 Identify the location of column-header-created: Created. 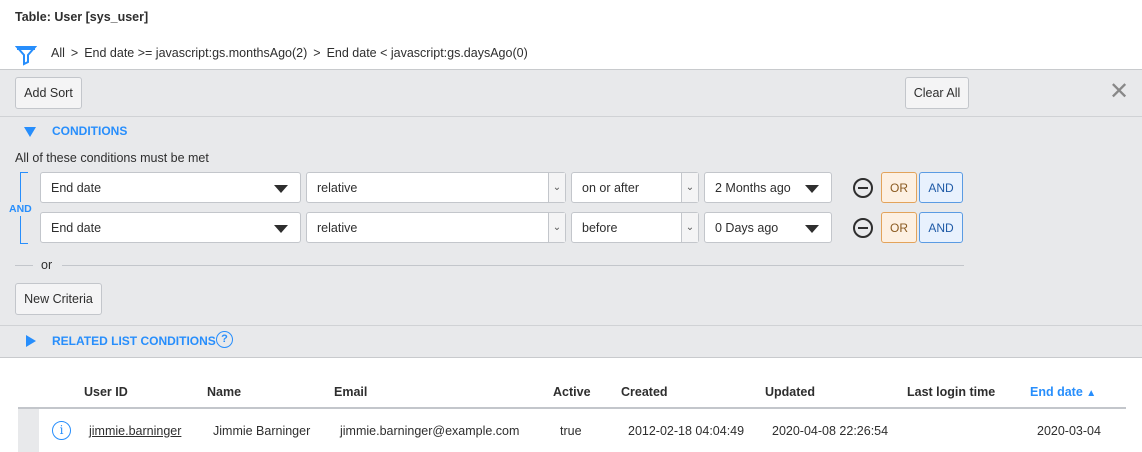
(644, 392).